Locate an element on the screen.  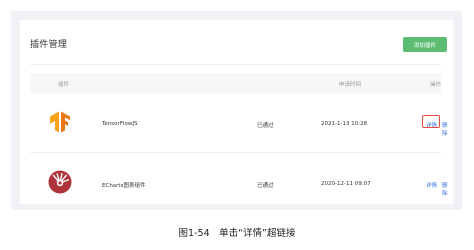
highlight-box is located at coordinates (431, 121).